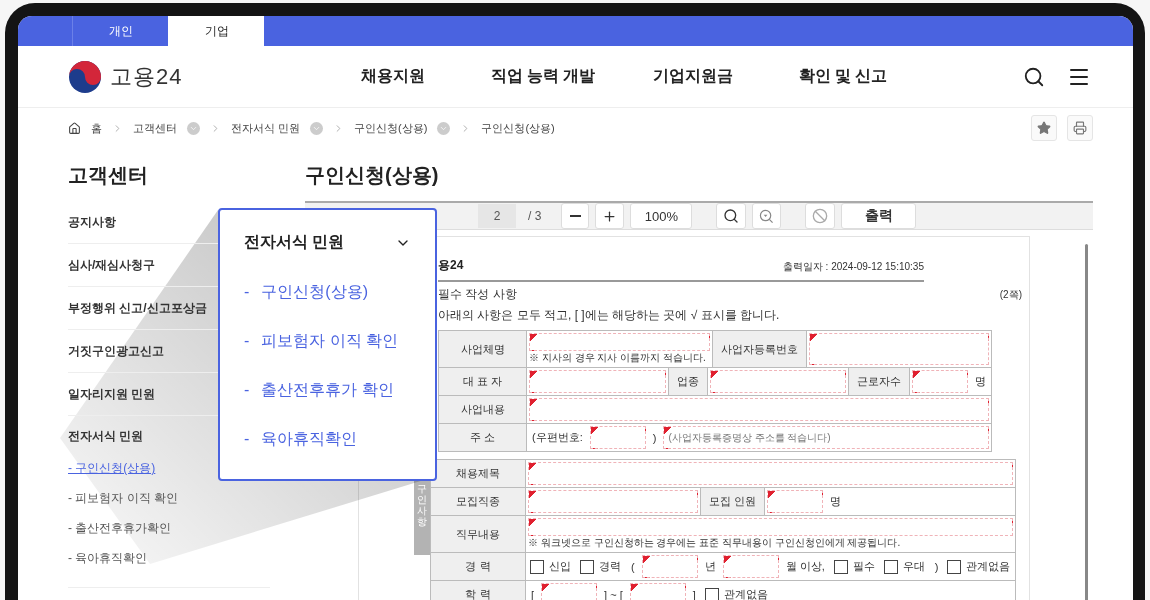  I want to click on menu-title: 전자서식 민원, so click(294, 242).